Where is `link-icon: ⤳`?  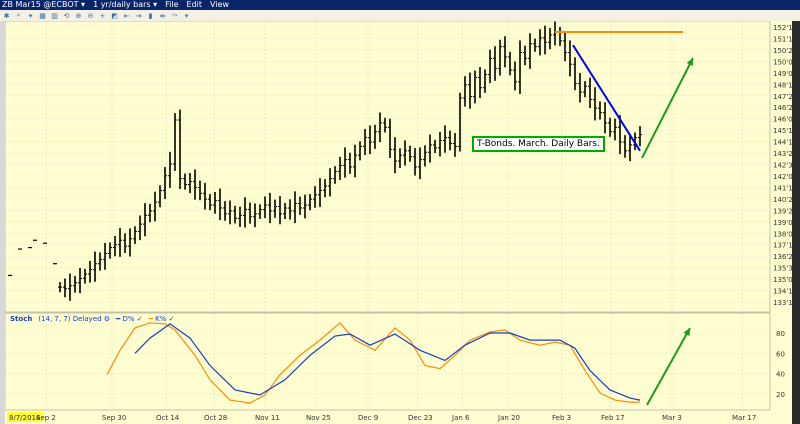
link-icon: ⤳ is located at coordinates (174, 15).